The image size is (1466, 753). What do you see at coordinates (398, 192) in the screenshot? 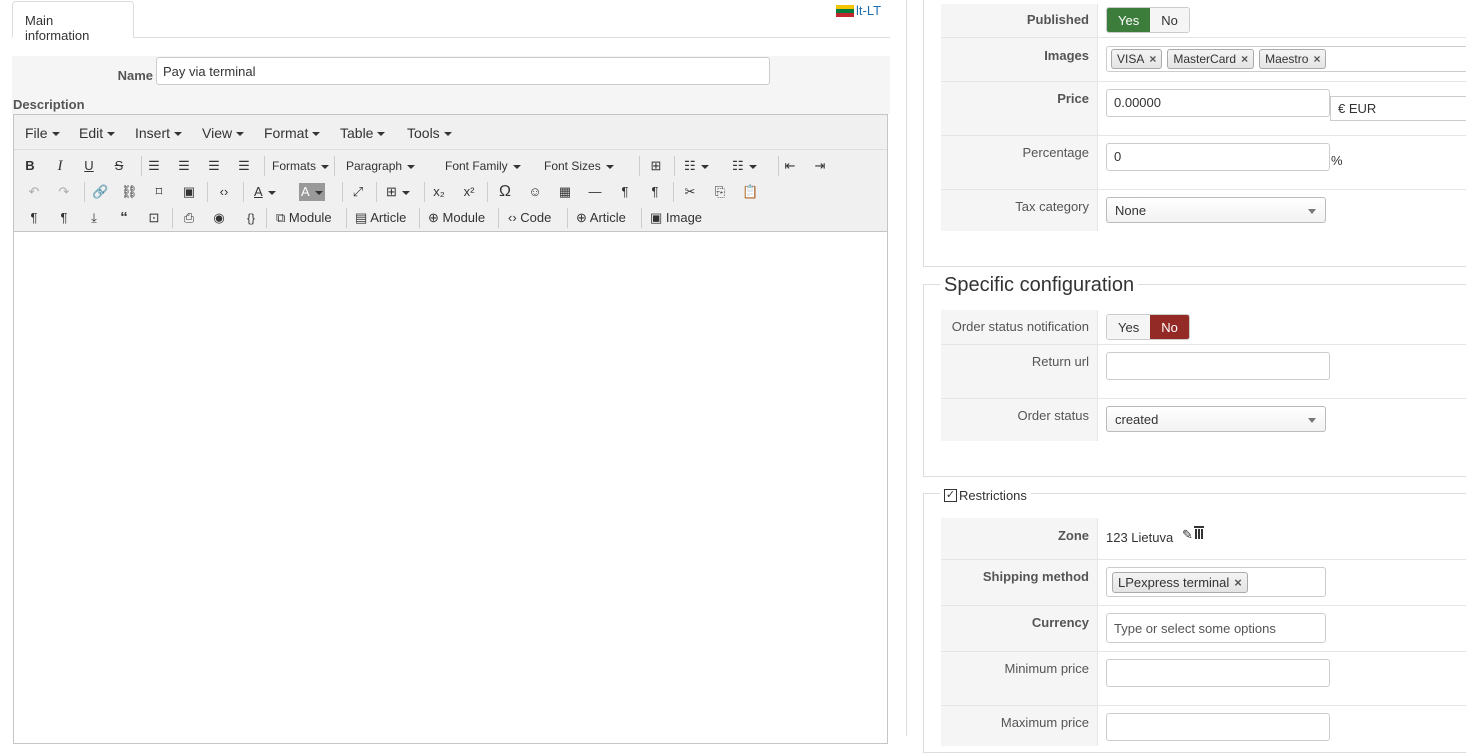
I see `table-icon: ⊞` at bounding box center [398, 192].